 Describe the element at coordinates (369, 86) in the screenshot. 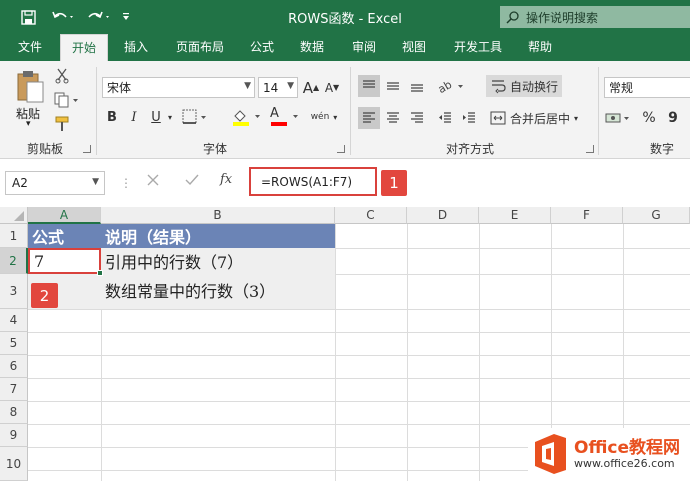

I see `align-top-icon` at that location.